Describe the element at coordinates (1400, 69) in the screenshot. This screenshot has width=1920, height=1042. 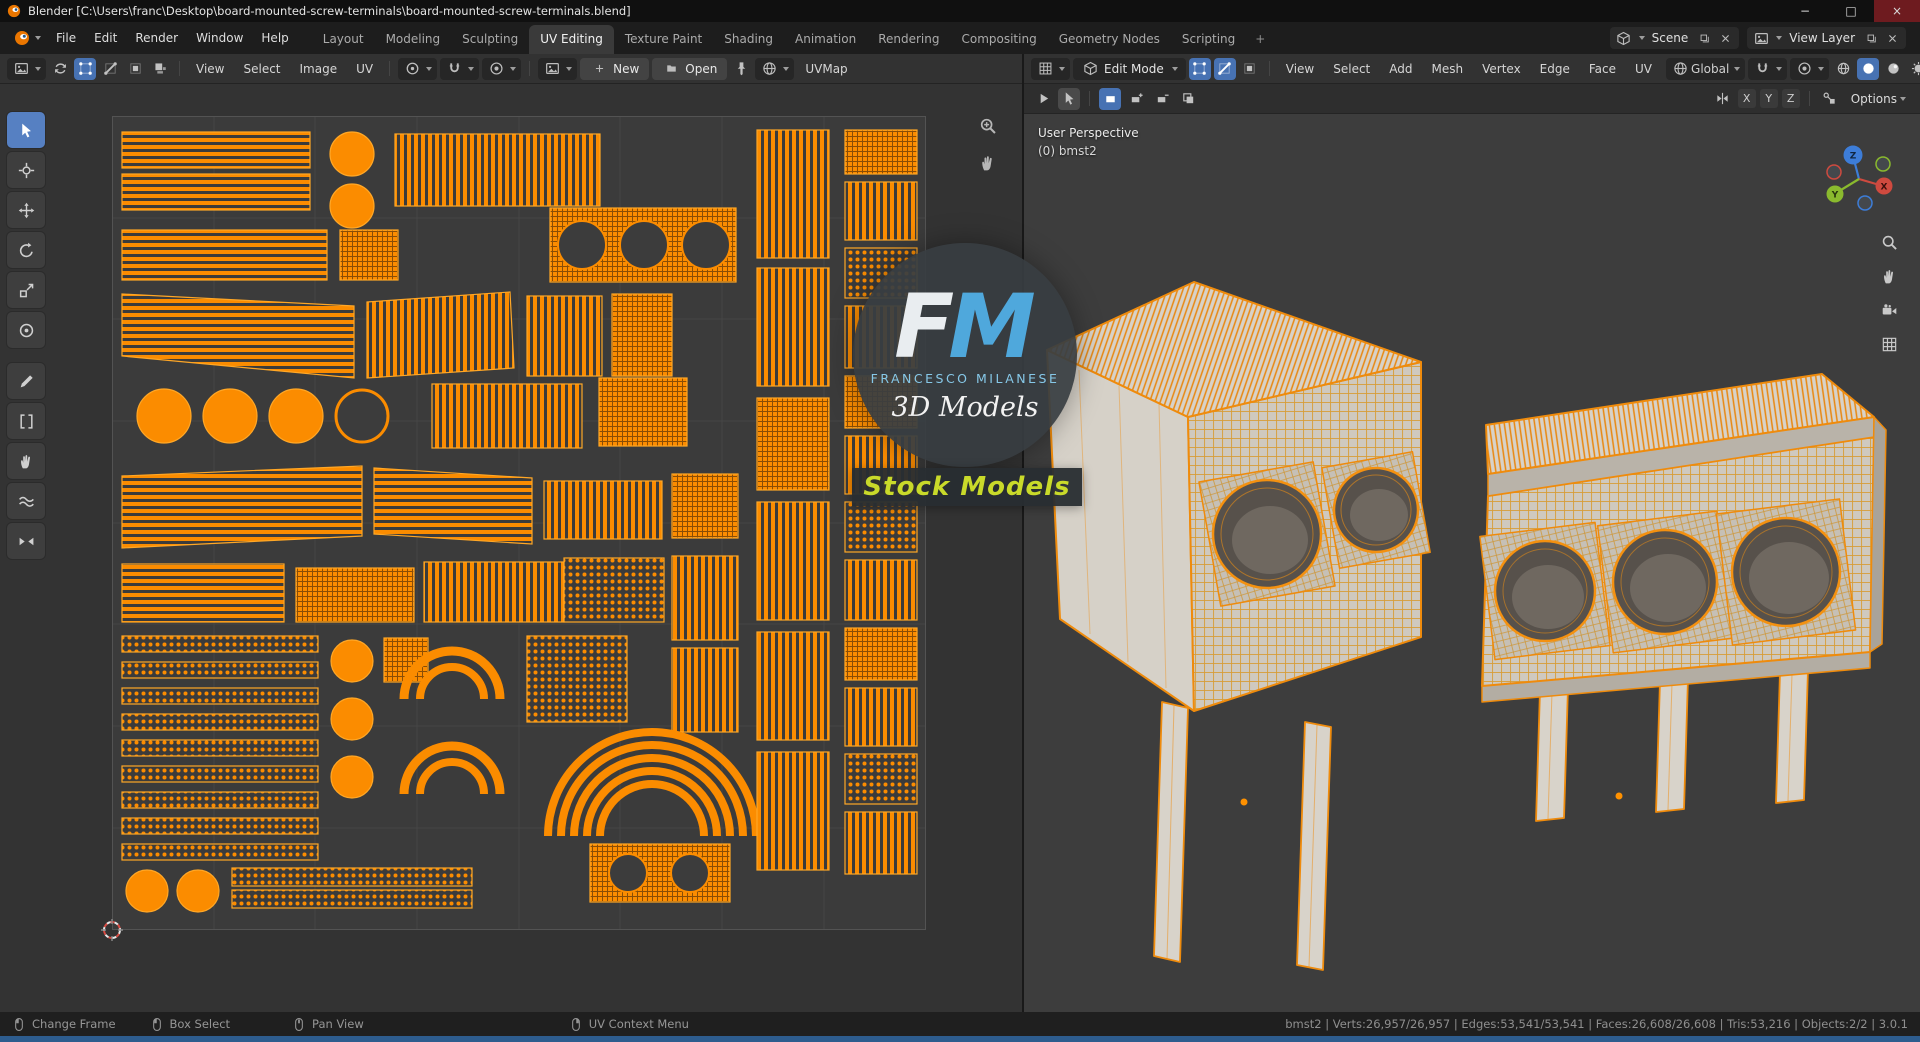
I see `vp-menu-add: Add` at that location.